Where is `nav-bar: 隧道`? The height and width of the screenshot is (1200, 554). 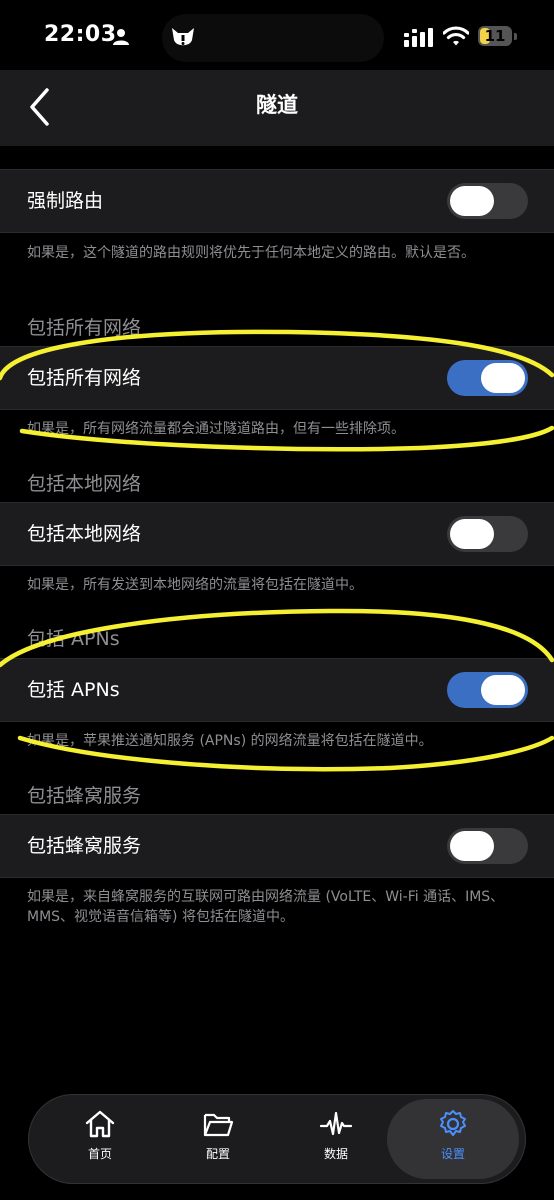
nav-bar: 隧道 is located at coordinates (277, 108).